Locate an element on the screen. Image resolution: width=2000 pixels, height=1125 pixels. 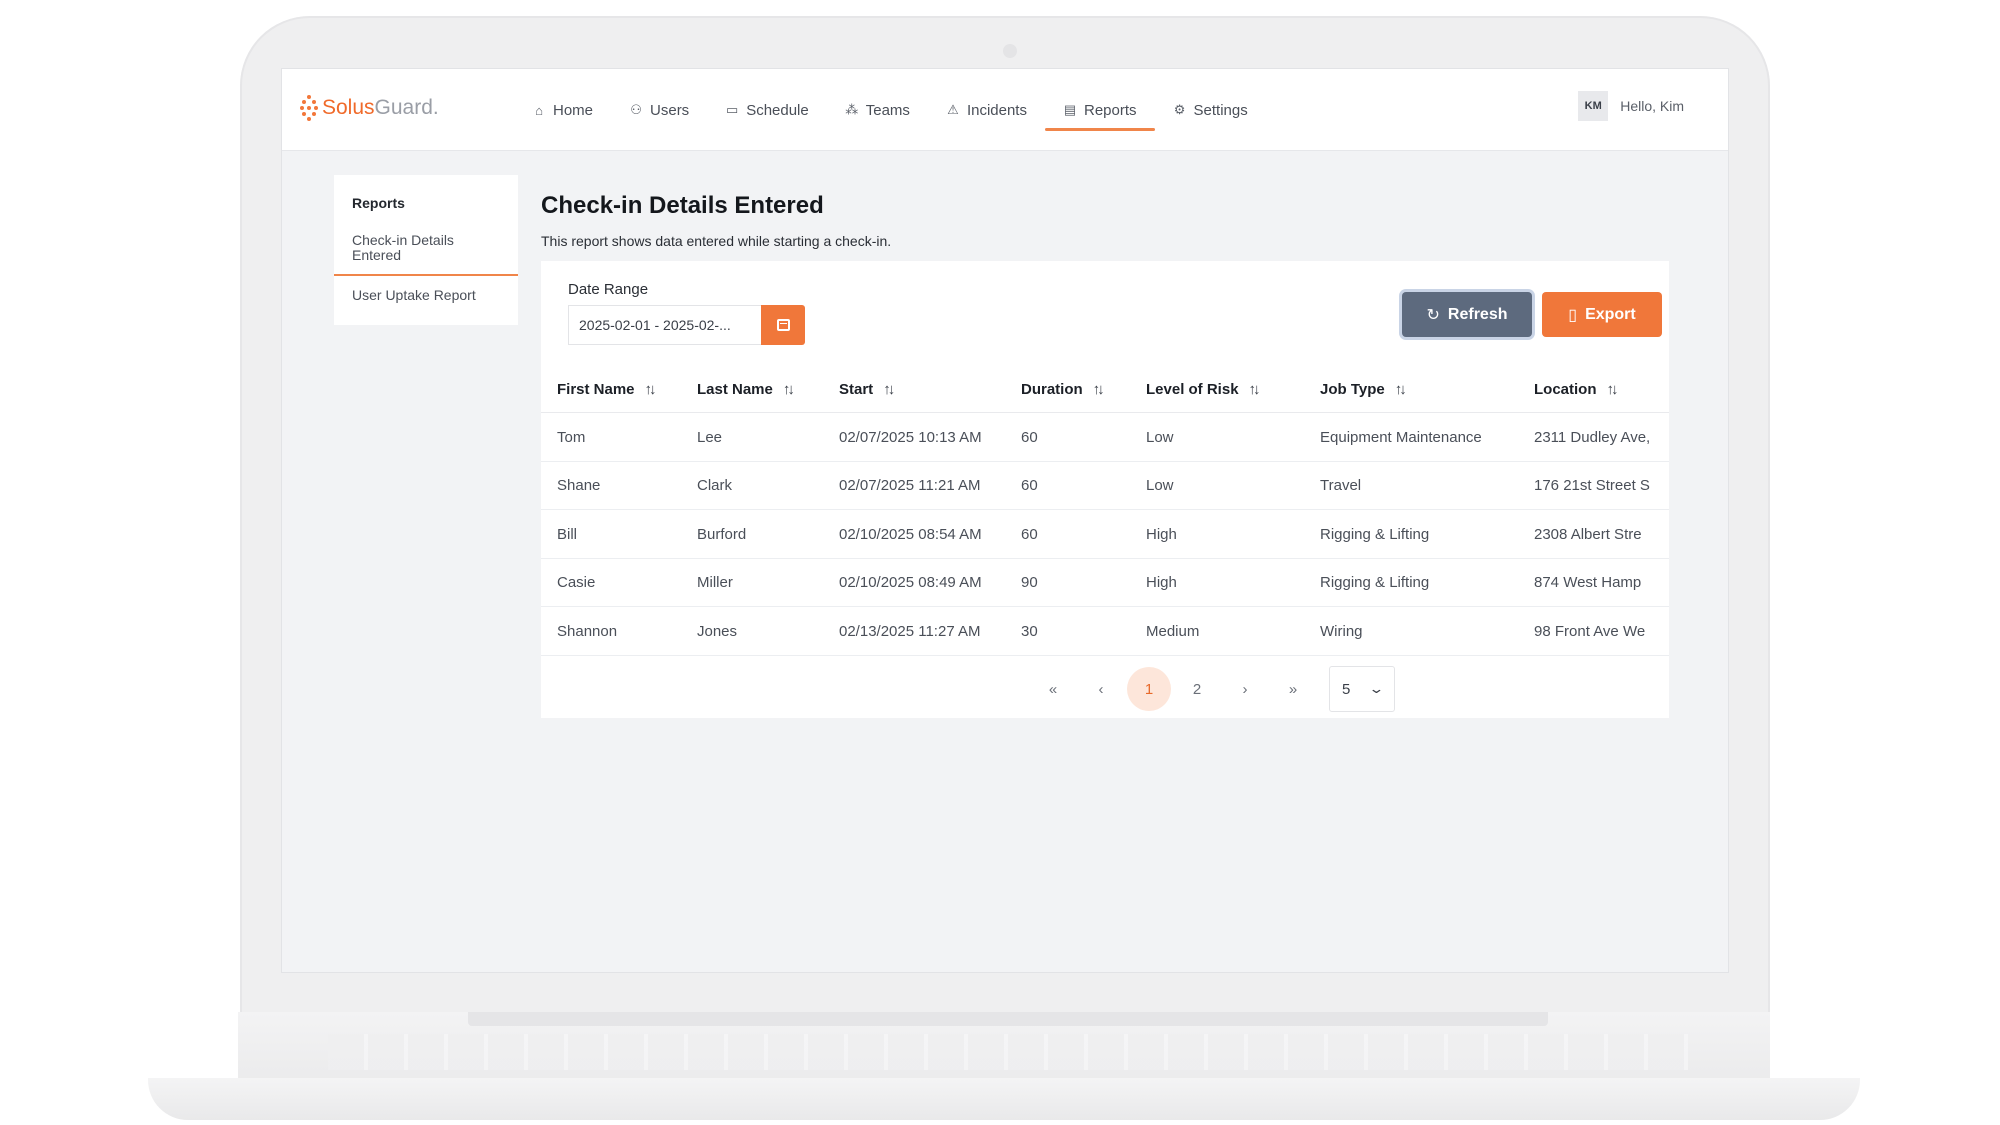
home-icon: ⌂ is located at coordinates (539, 110).